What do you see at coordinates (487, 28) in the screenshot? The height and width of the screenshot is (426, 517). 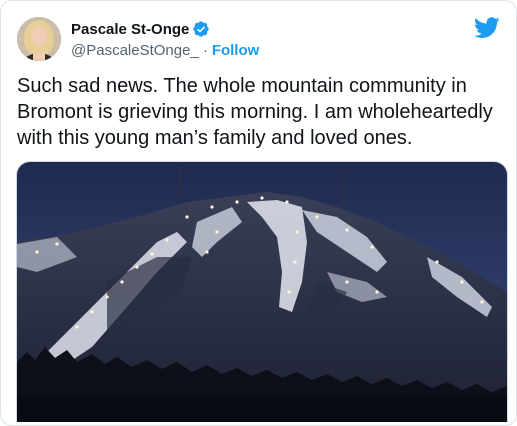 I see `twitter-bird-icon` at bounding box center [487, 28].